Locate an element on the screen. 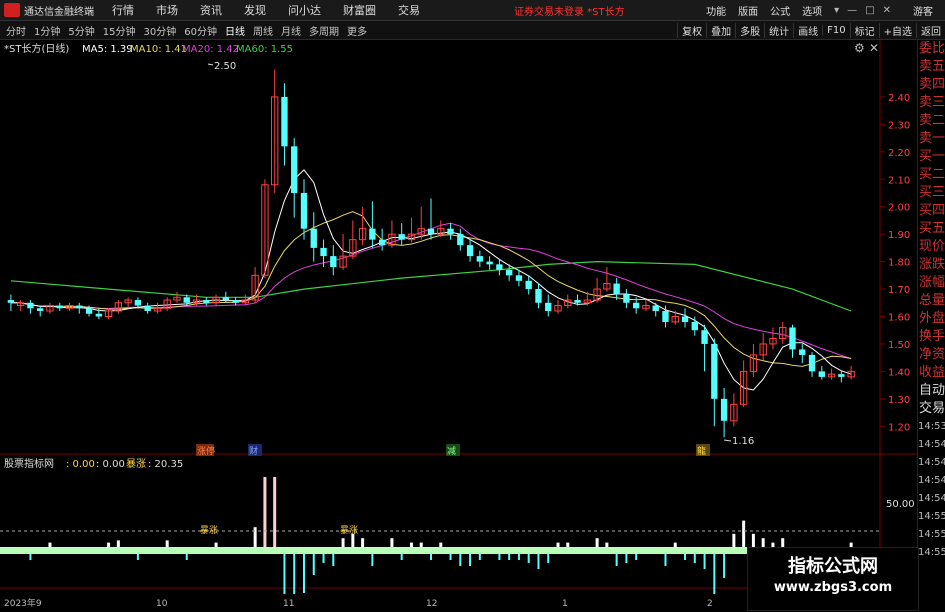  overlay-button: 叠加 is located at coordinates (720, 30).